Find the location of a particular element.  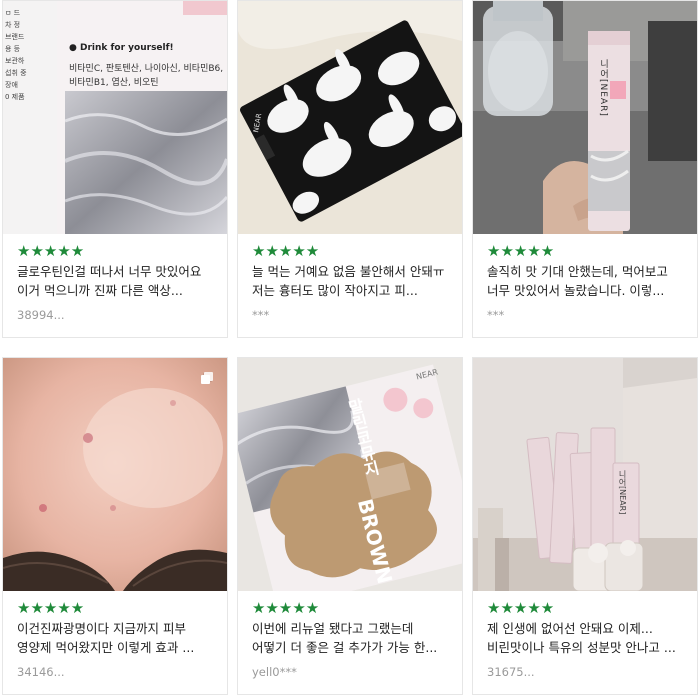

review-photo is located at coordinates (115, 474).